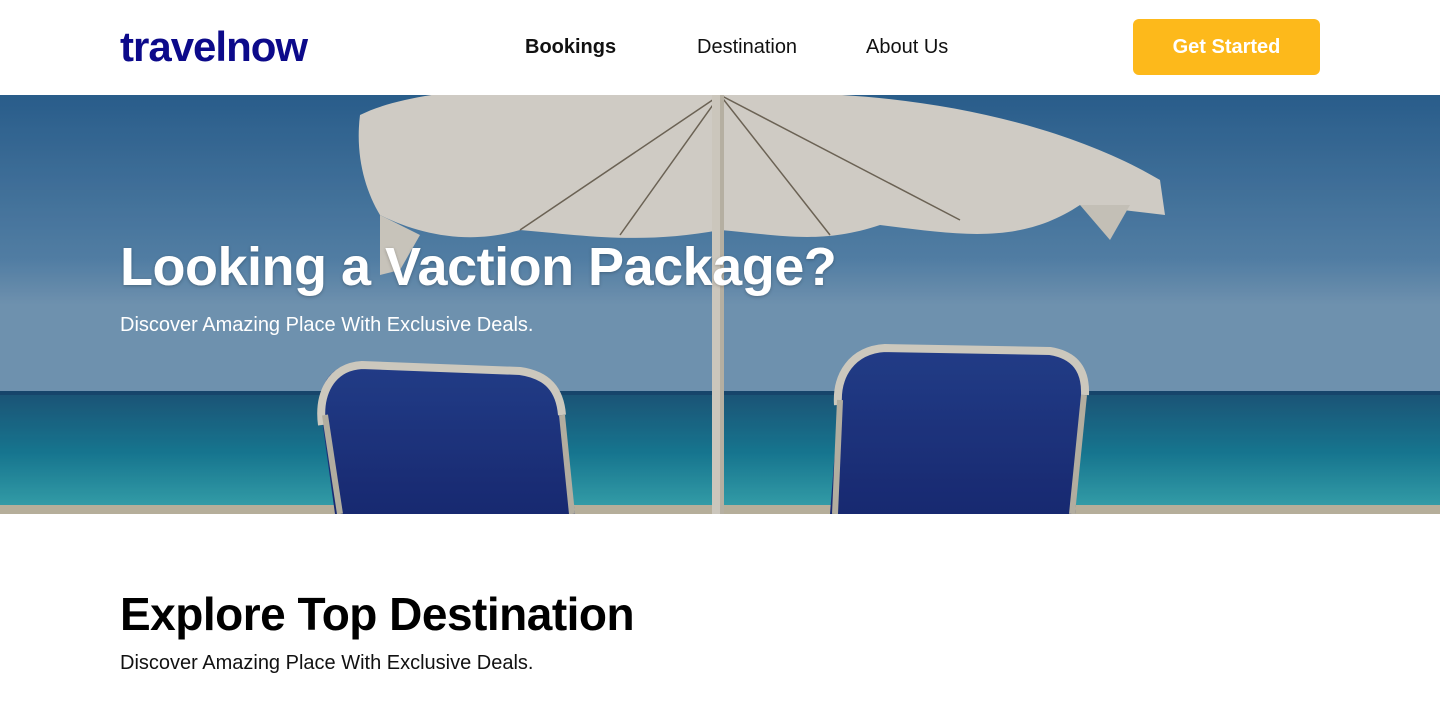 The height and width of the screenshot is (703, 1440). I want to click on section-title: Explore Top Destination, so click(377, 614).